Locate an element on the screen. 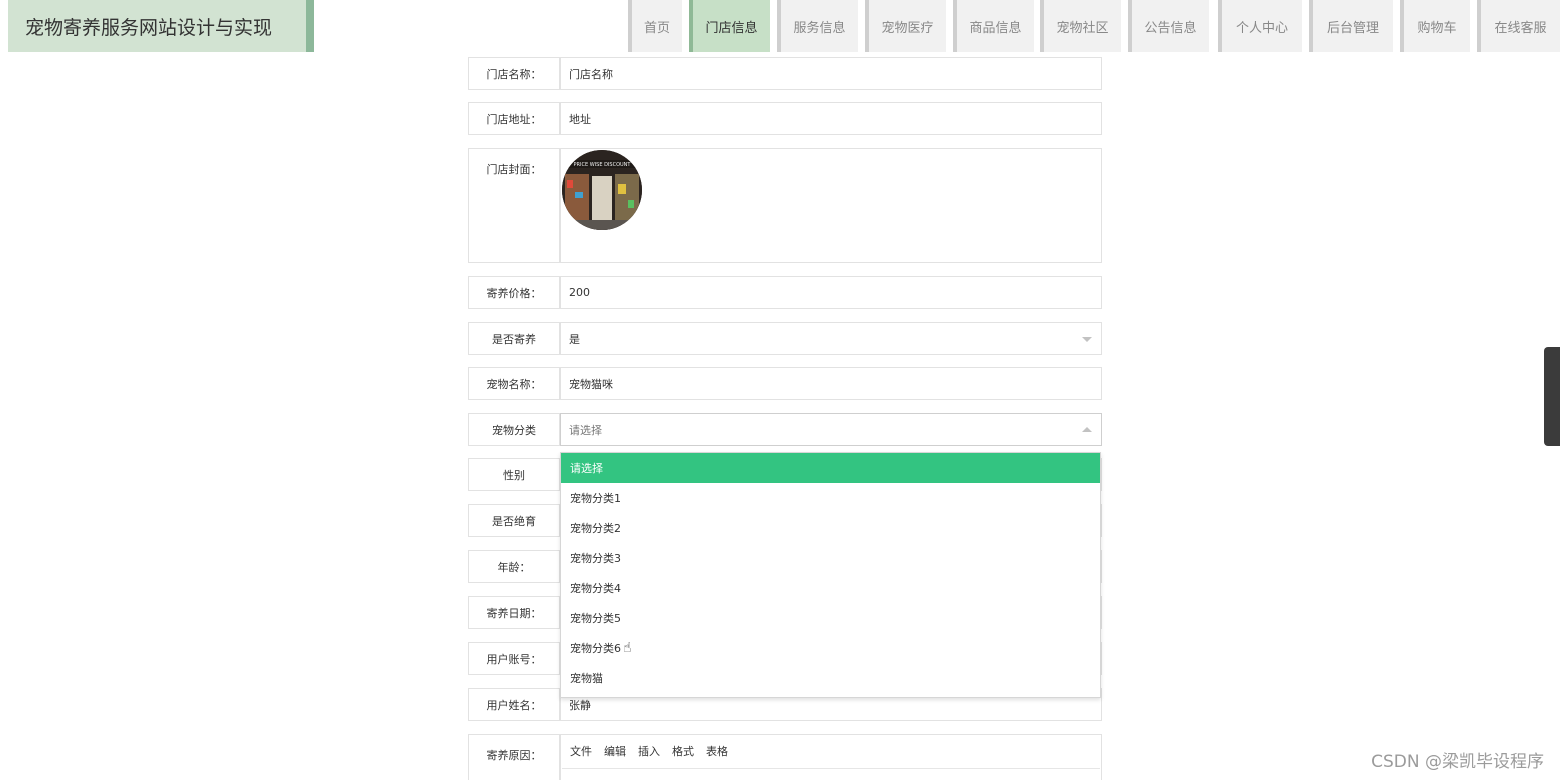 Image resolution: width=1560 pixels, height=780 pixels. editor-menu-format: 格式 is located at coordinates (683, 751).